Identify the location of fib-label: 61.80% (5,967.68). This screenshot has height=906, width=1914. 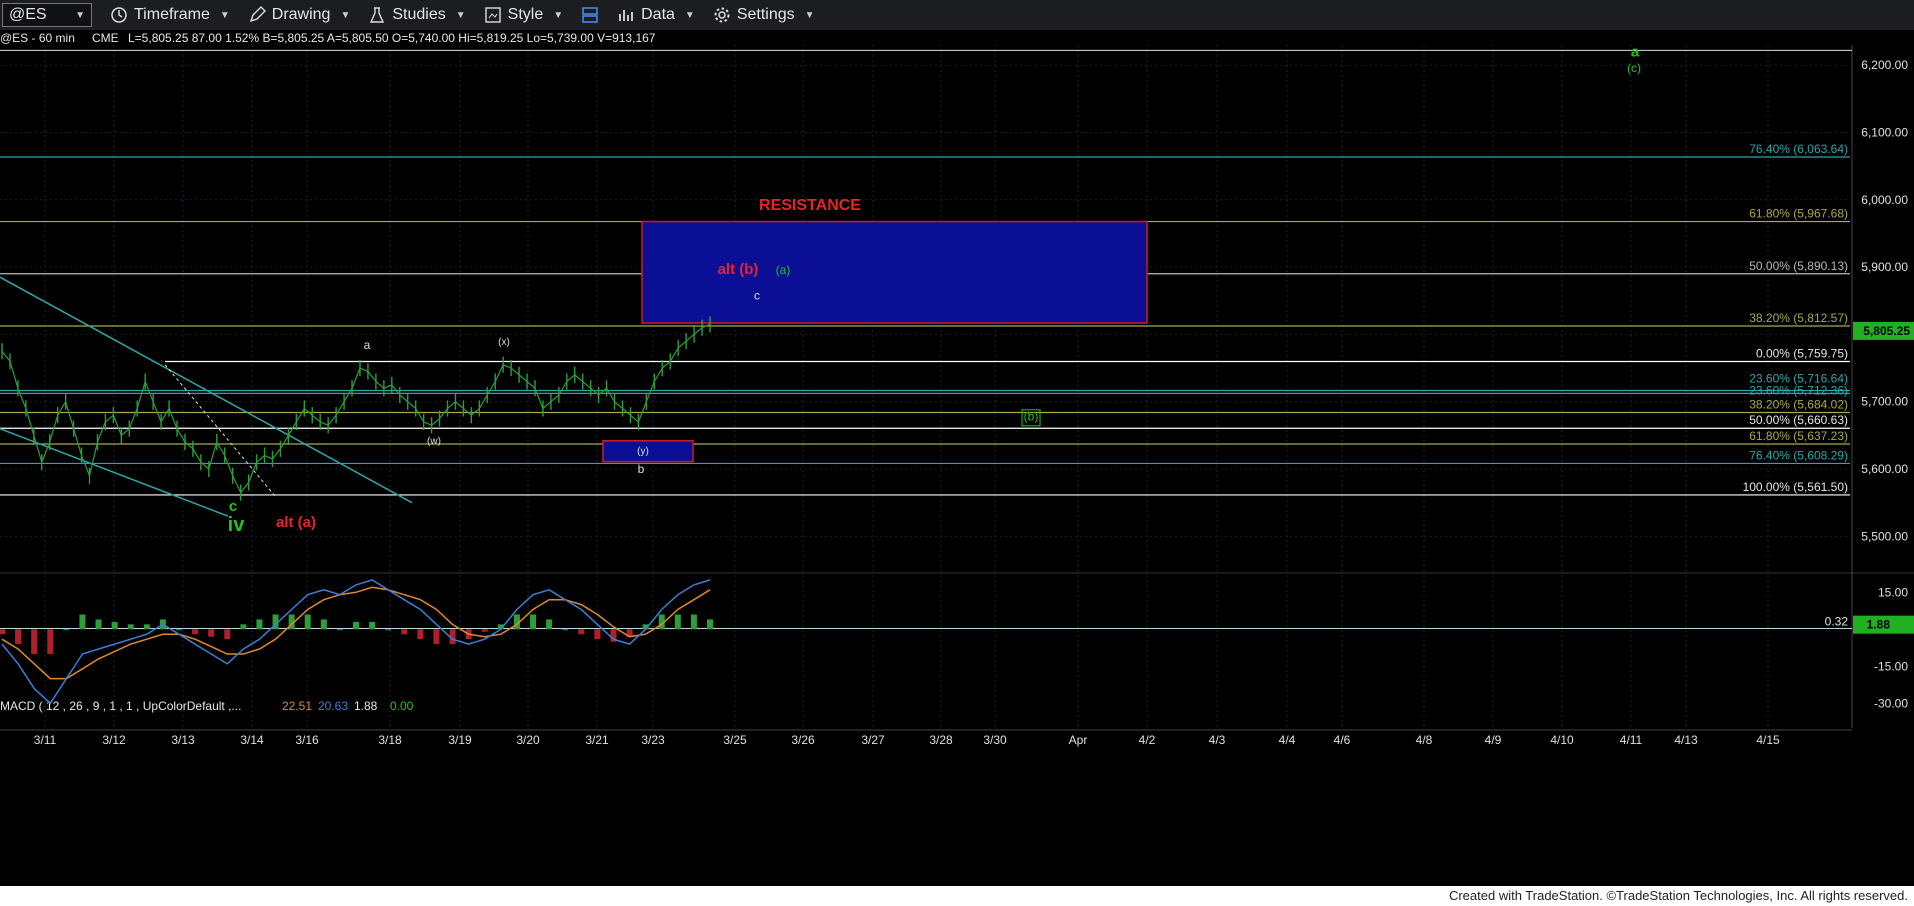
(1798, 214).